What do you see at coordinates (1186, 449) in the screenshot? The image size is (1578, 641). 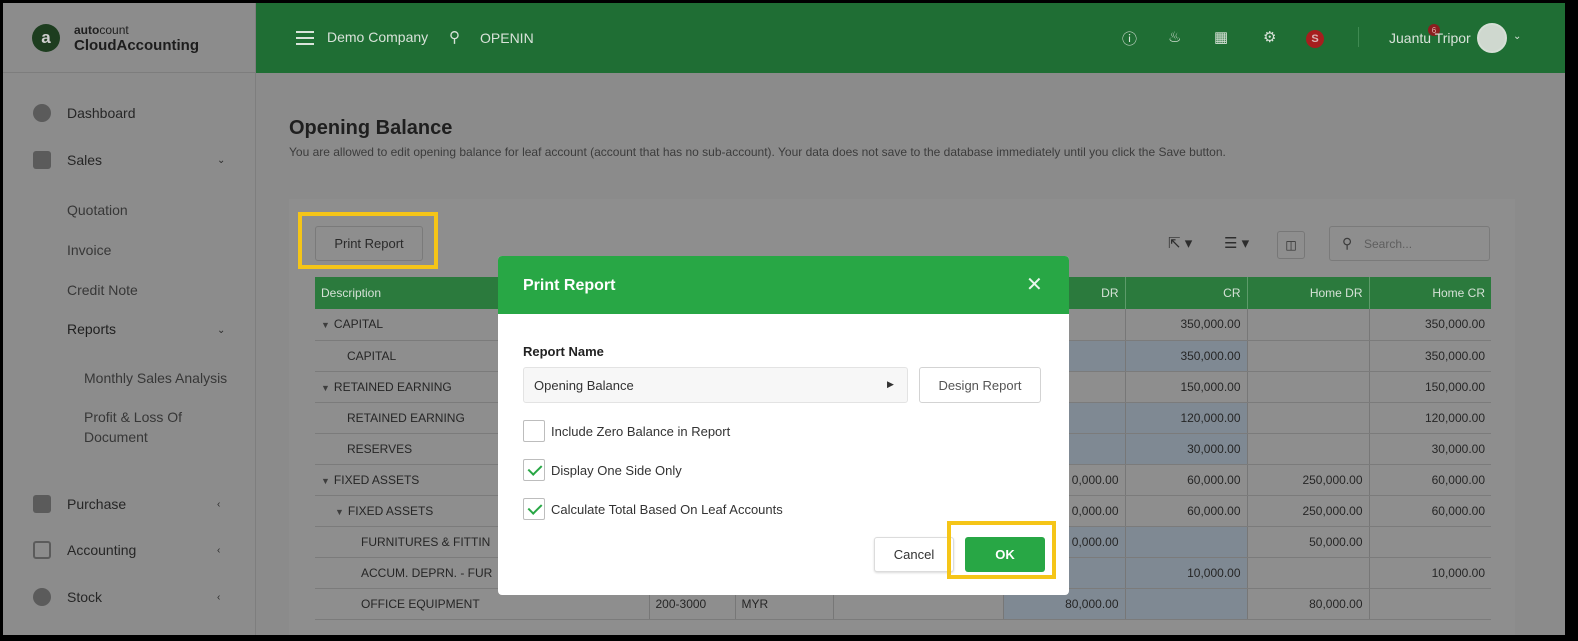 I see `cell-cr: 30,000.00` at bounding box center [1186, 449].